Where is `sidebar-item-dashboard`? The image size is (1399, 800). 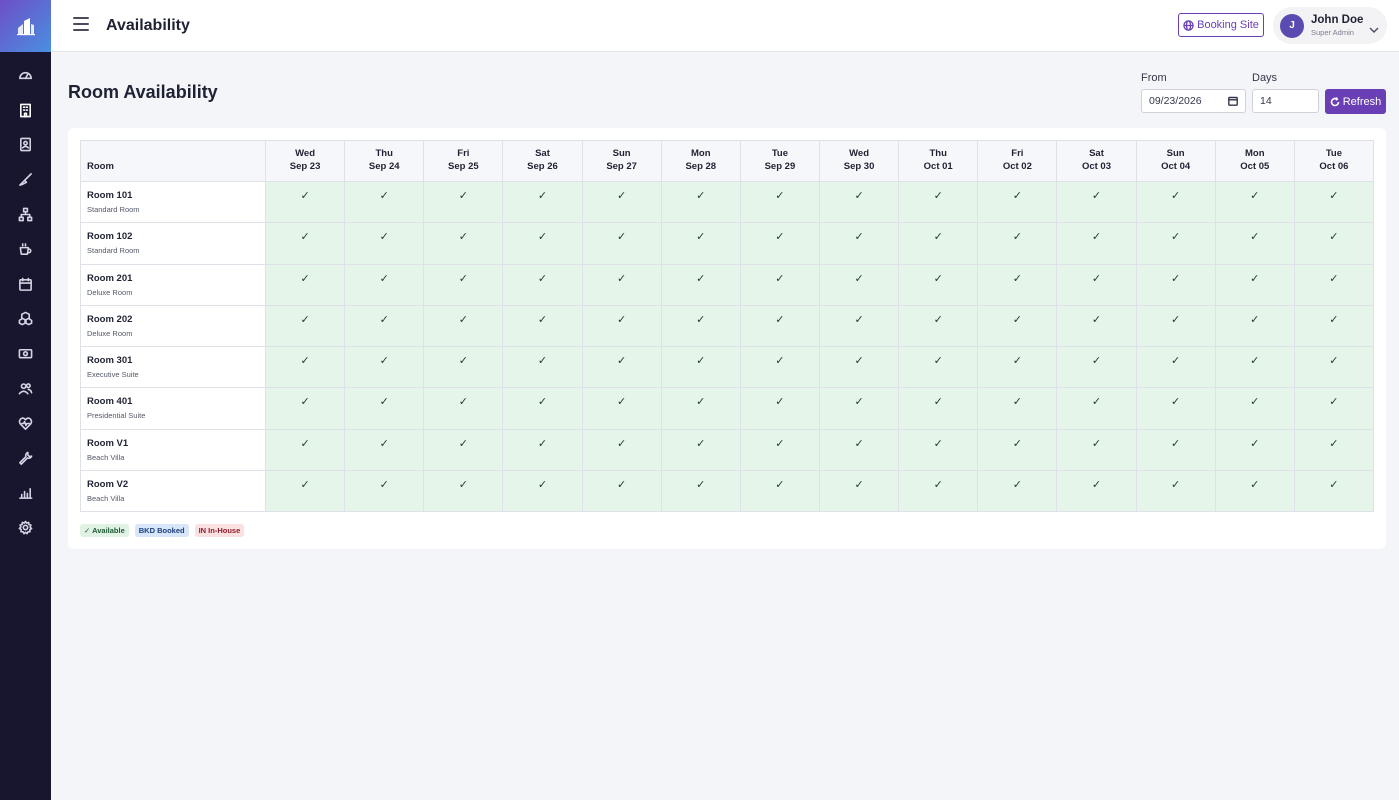 sidebar-item-dashboard is located at coordinates (25, 75).